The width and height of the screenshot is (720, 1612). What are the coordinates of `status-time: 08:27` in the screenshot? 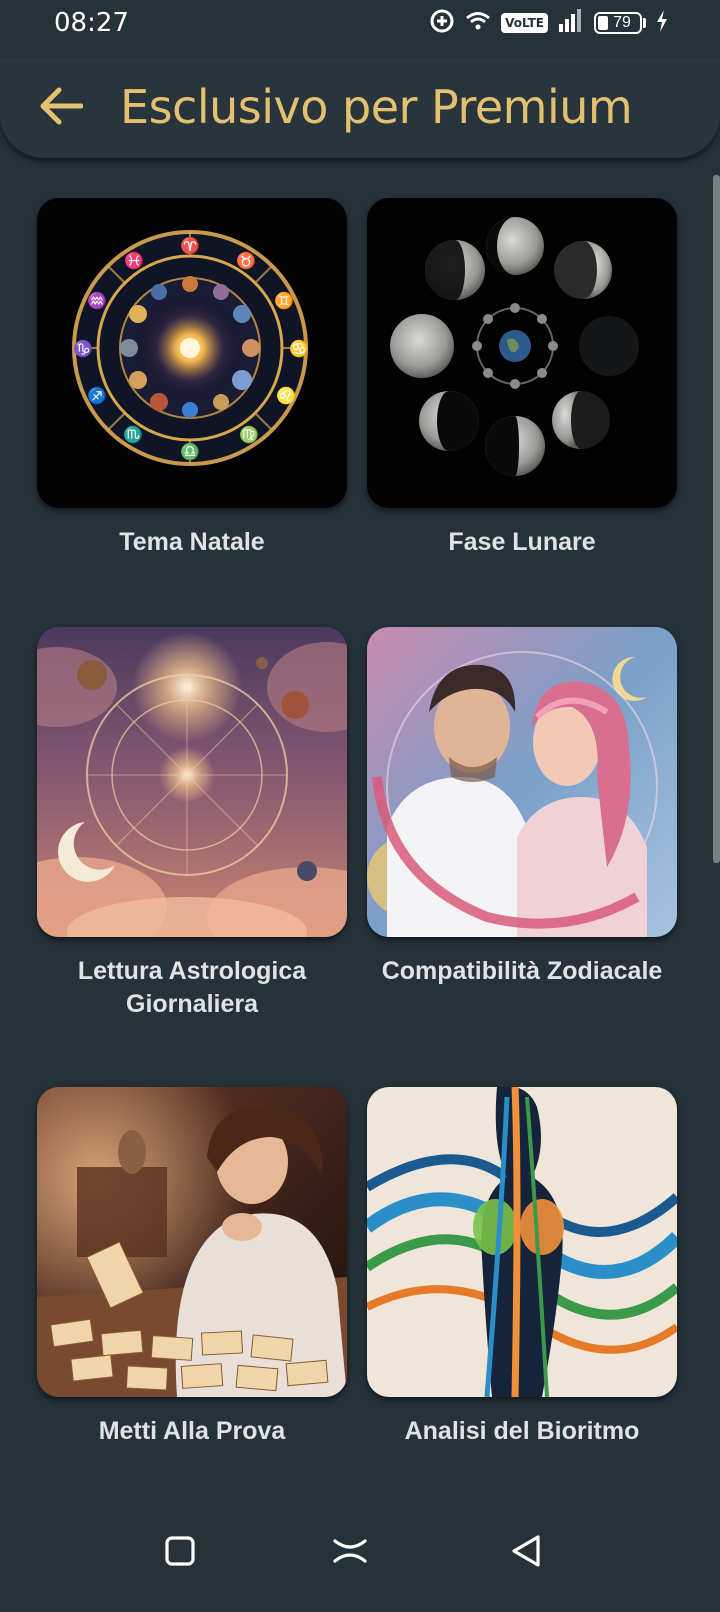 It's located at (91, 23).